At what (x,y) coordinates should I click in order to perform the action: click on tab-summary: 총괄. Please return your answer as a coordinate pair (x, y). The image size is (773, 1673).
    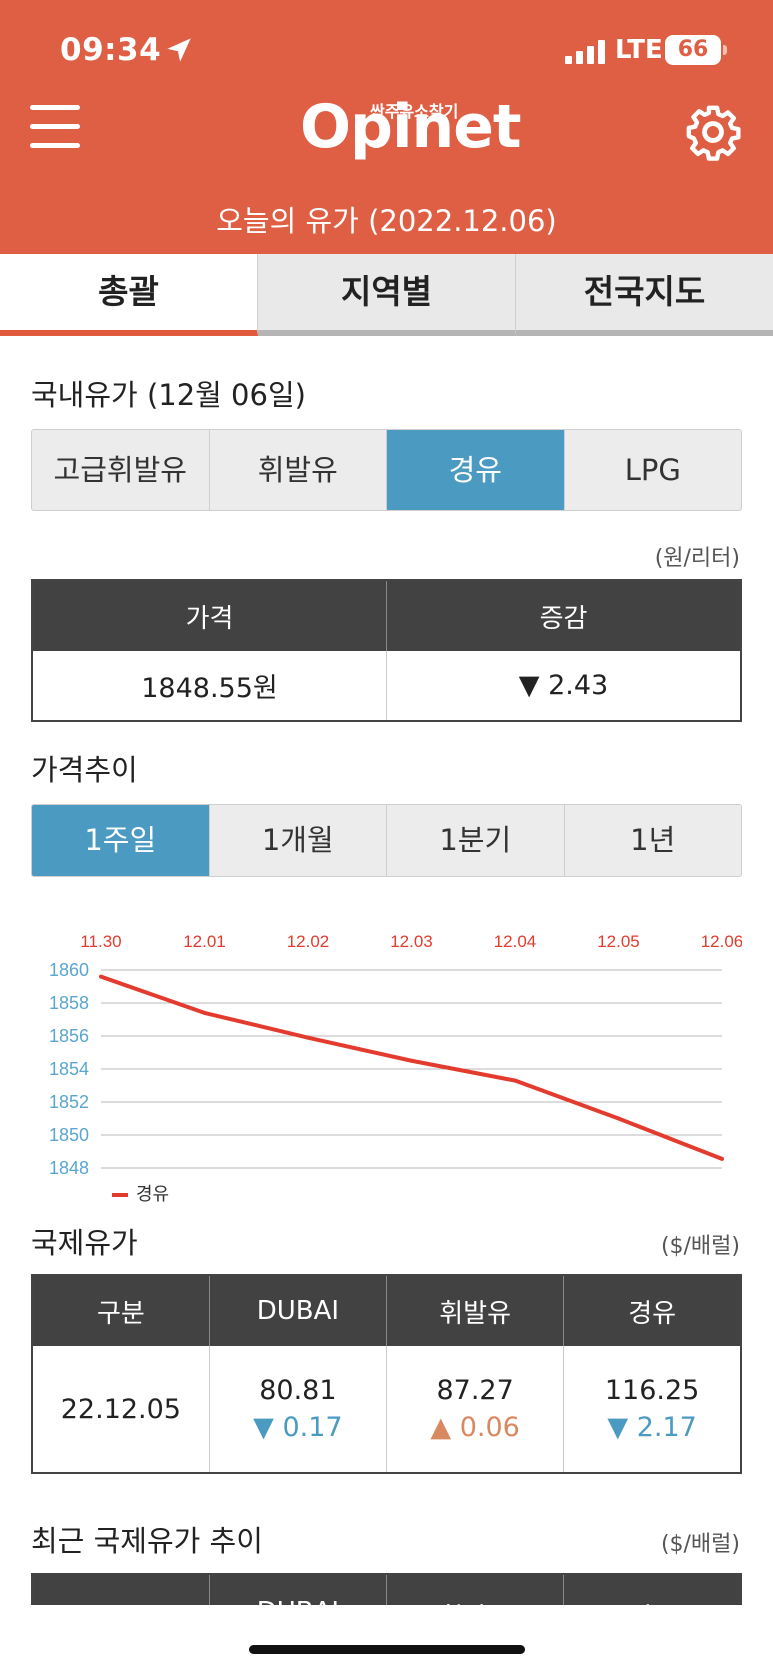
    Looking at the image, I should click on (129, 295).